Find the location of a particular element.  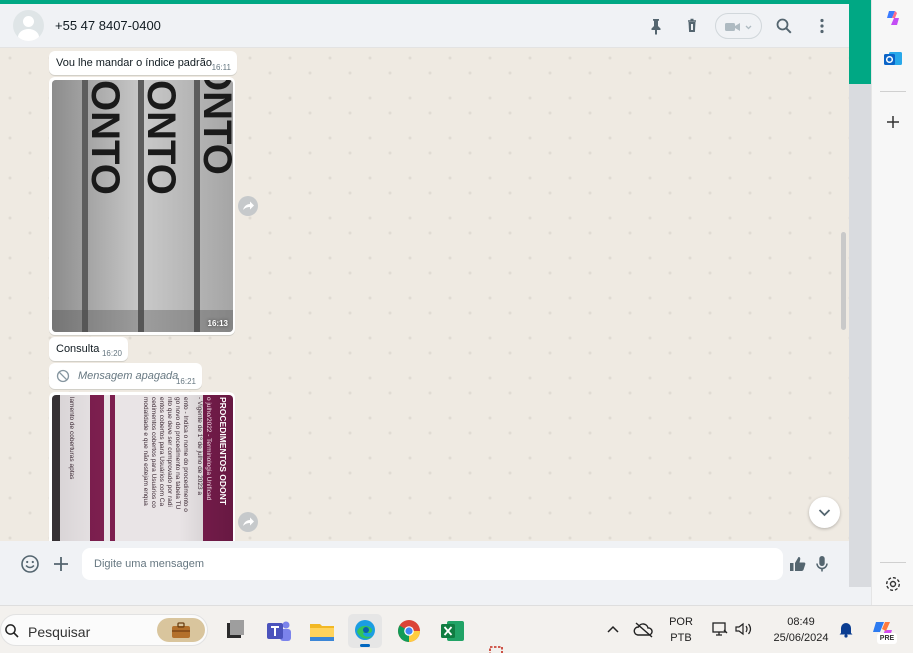

briefcase-icon is located at coordinates (181, 630).